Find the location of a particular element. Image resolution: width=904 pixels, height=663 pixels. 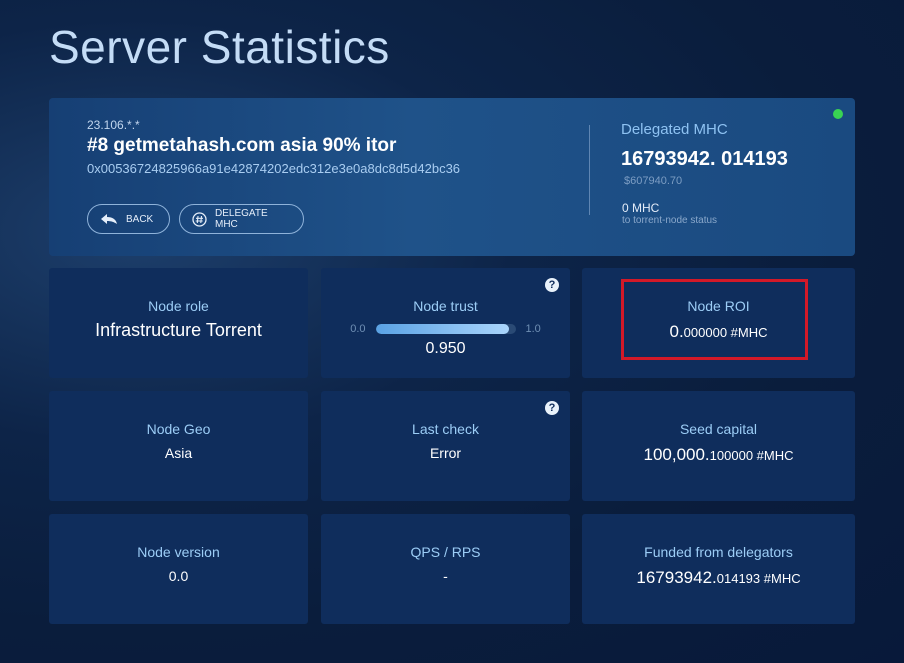

server-name: #8 getmetahash.com asia 90% itor is located at coordinates (242, 145).